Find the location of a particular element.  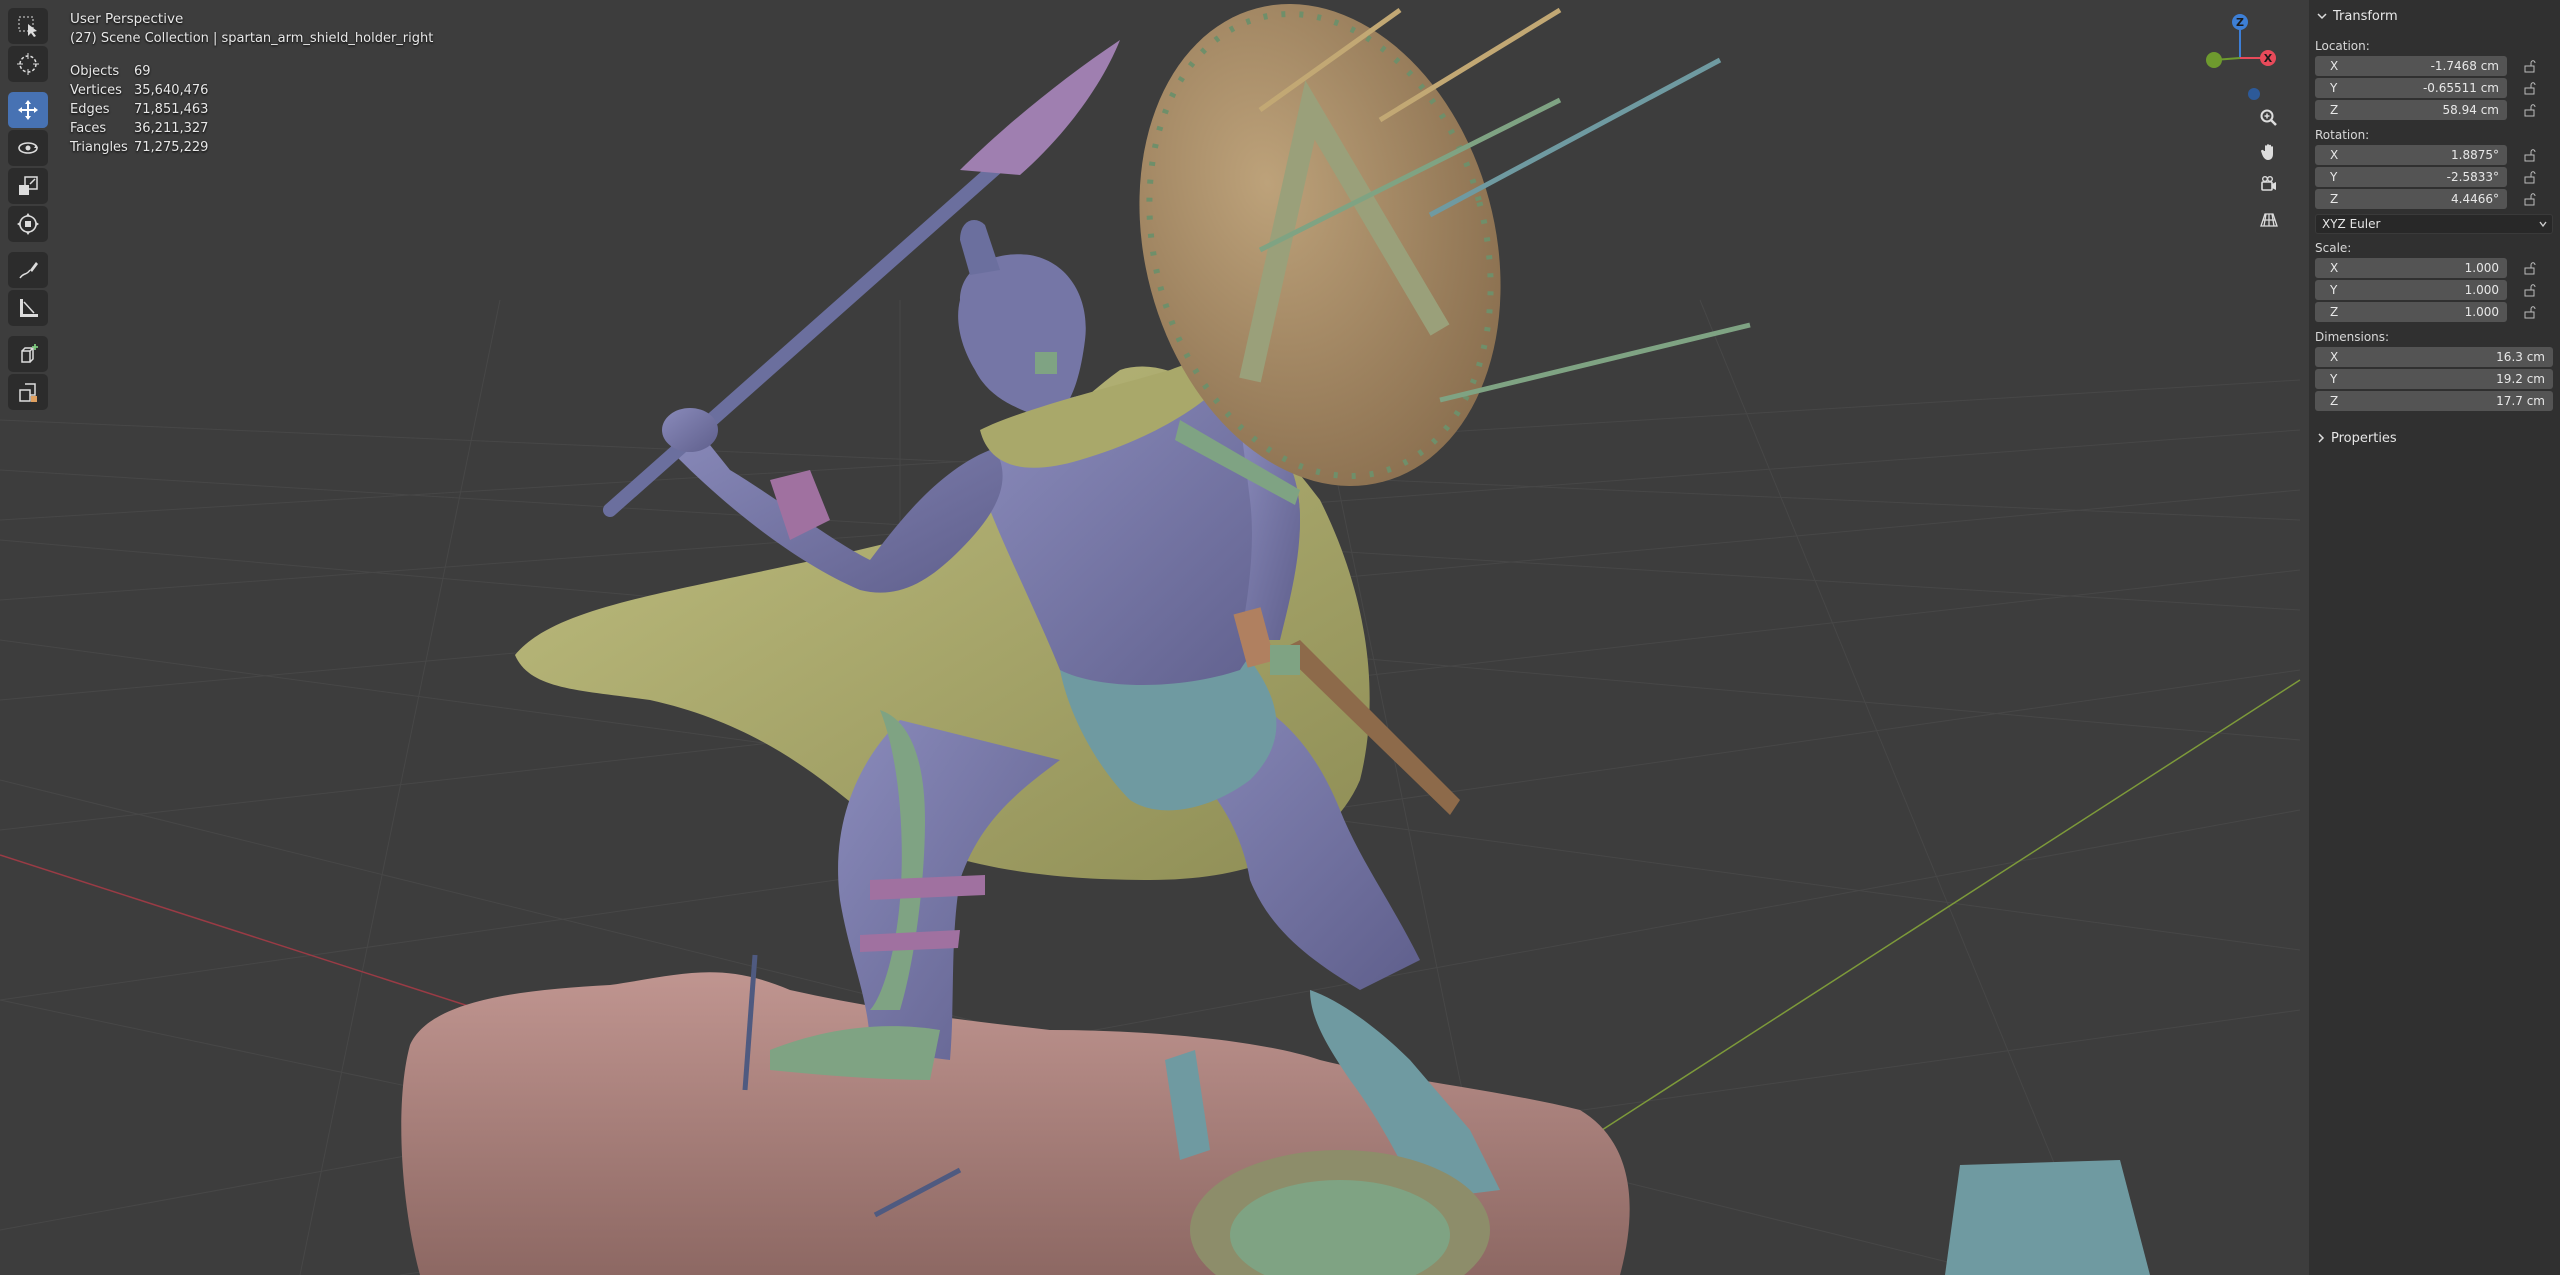

dimensions-z-row: Z 17.7 cm is located at coordinates (2434, 401).